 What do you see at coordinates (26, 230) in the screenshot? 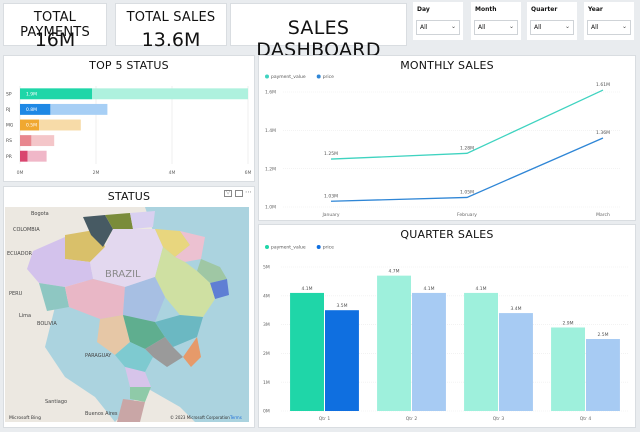
I see `map-label: COLOMBIA` at bounding box center [26, 230].